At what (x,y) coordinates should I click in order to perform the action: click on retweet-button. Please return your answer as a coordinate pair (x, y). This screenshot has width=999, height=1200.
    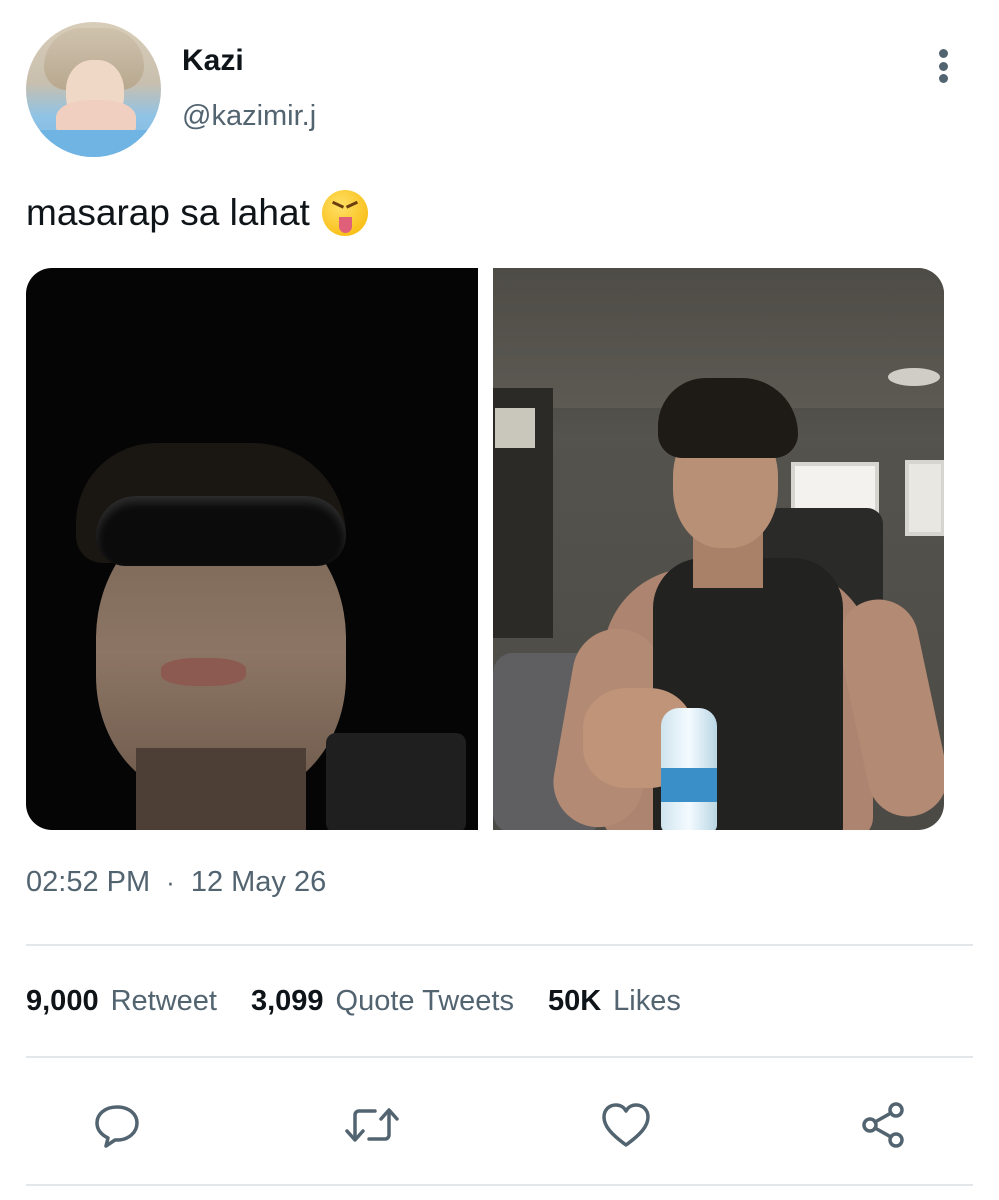
    Looking at the image, I should click on (372, 1125).